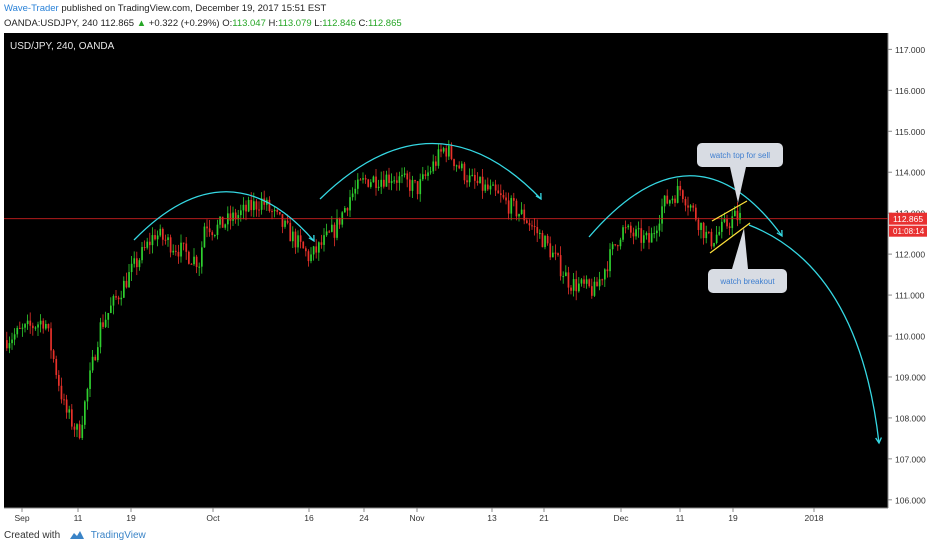 This screenshot has width=932, height=550. What do you see at coordinates (184, 23) in the screenshot?
I see `price-change: +0.322 (+0.29%)` at bounding box center [184, 23].